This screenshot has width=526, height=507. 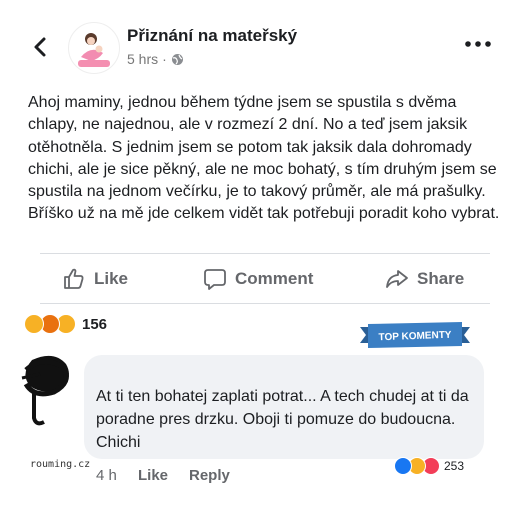 What do you see at coordinates (60, 464) in the screenshot?
I see `watermark: rouming.cz` at bounding box center [60, 464].